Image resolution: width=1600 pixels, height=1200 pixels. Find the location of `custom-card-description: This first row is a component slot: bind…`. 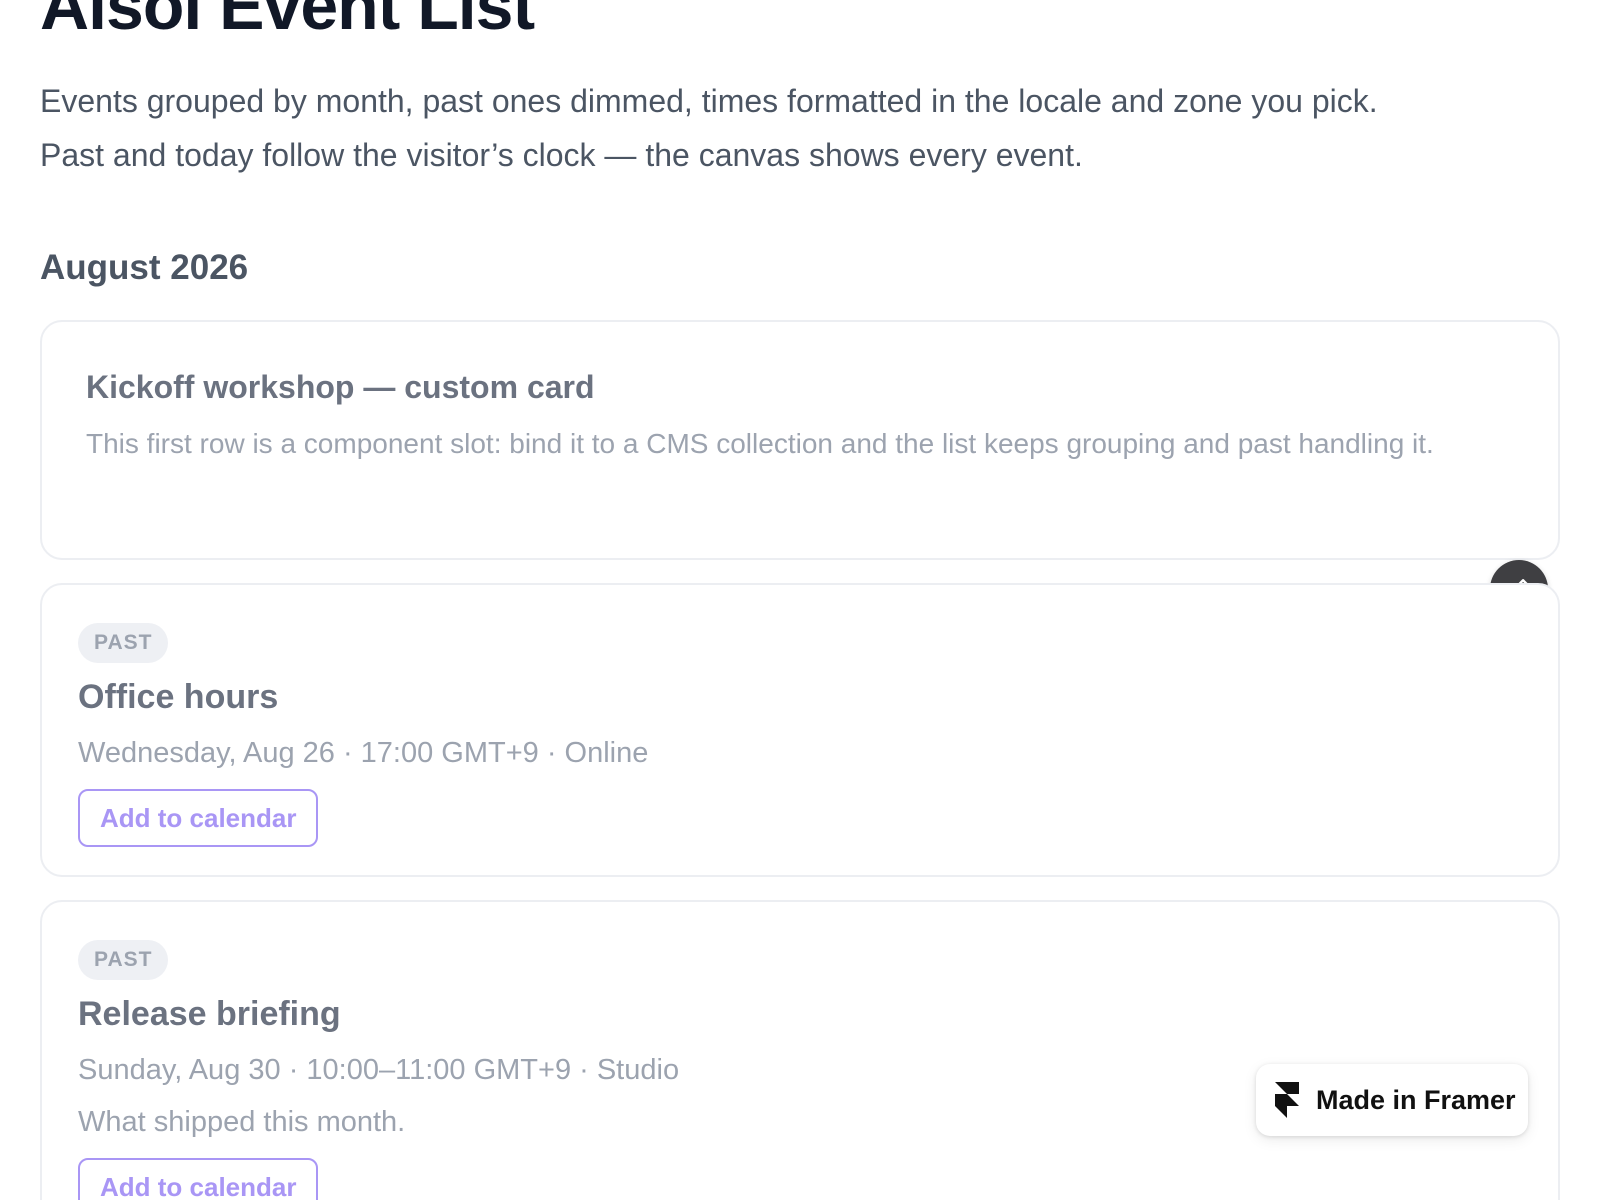

custom-card-description: This first row is a component slot: bind… is located at coordinates (760, 443).